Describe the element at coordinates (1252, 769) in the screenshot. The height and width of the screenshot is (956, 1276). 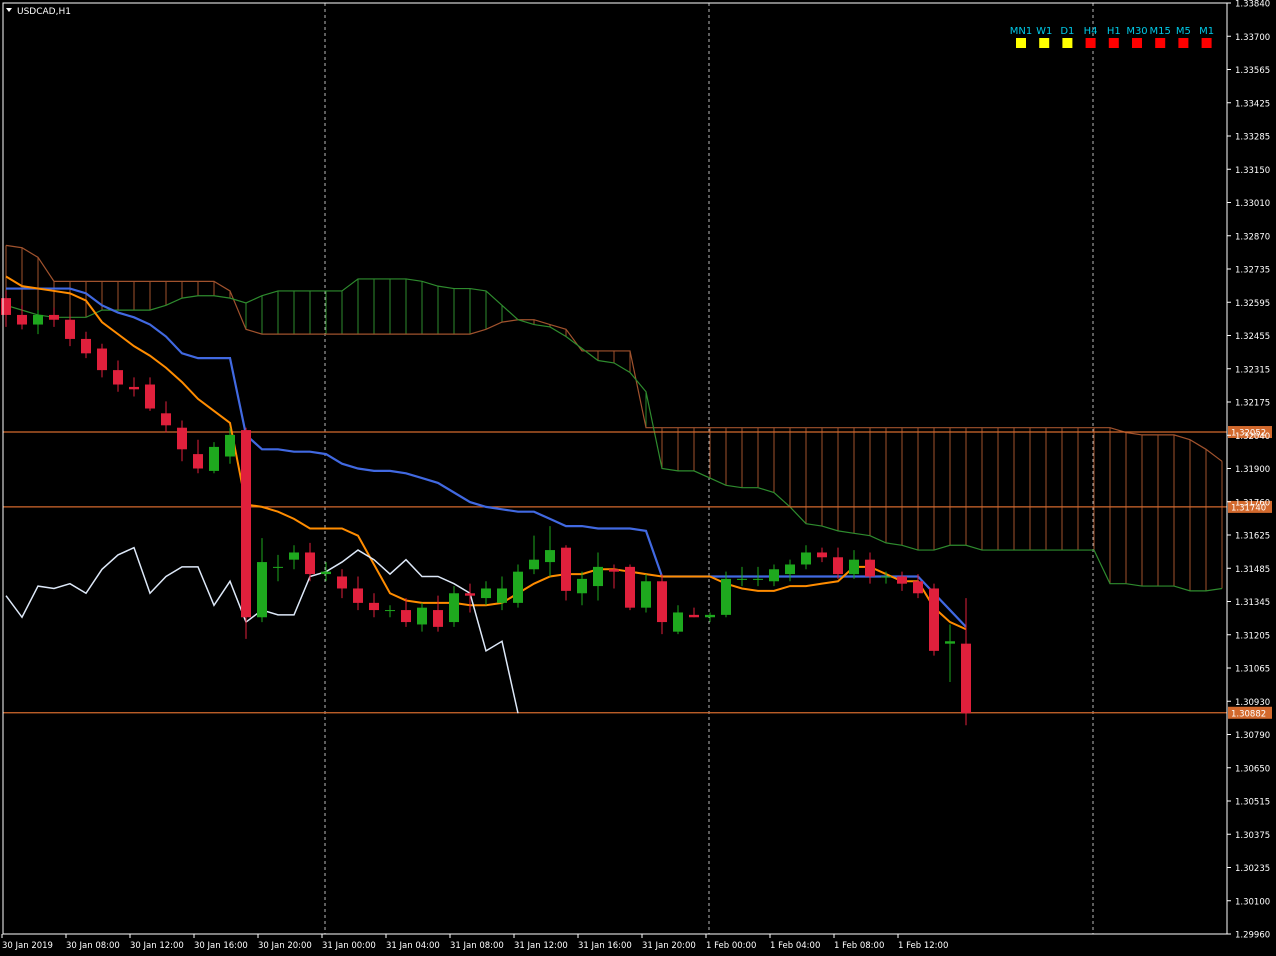
I see `y-tick-label: 1.30650` at that location.